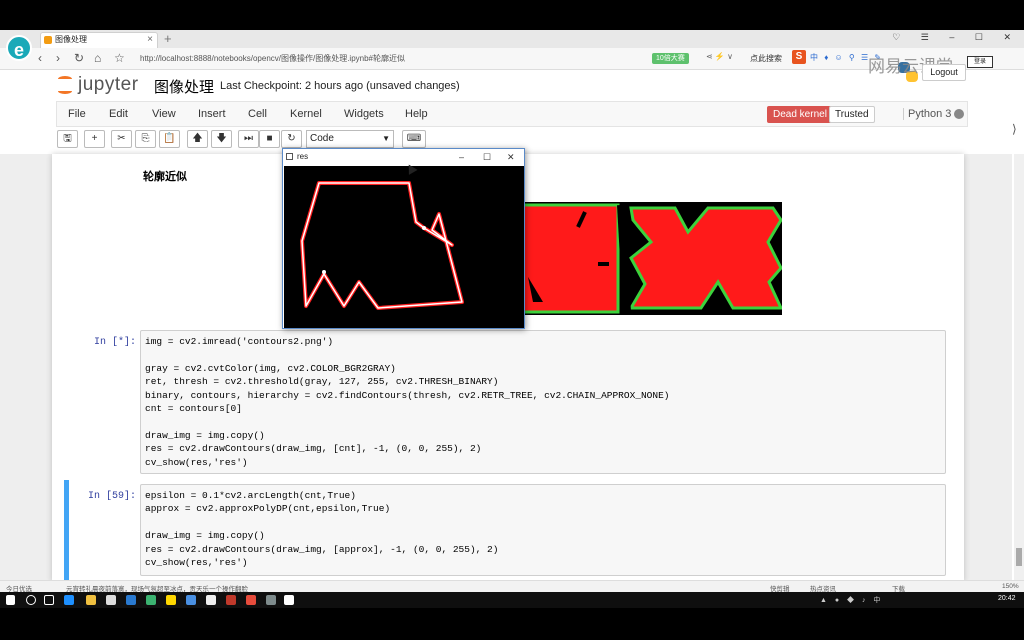 The image size is (1024, 640). I want to click on logout-button: Logout, so click(944, 72).